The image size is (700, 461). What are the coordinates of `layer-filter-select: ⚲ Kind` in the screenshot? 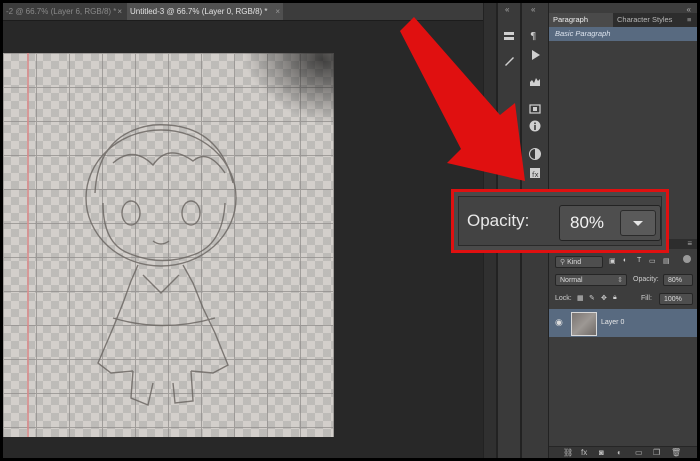 It's located at (579, 262).